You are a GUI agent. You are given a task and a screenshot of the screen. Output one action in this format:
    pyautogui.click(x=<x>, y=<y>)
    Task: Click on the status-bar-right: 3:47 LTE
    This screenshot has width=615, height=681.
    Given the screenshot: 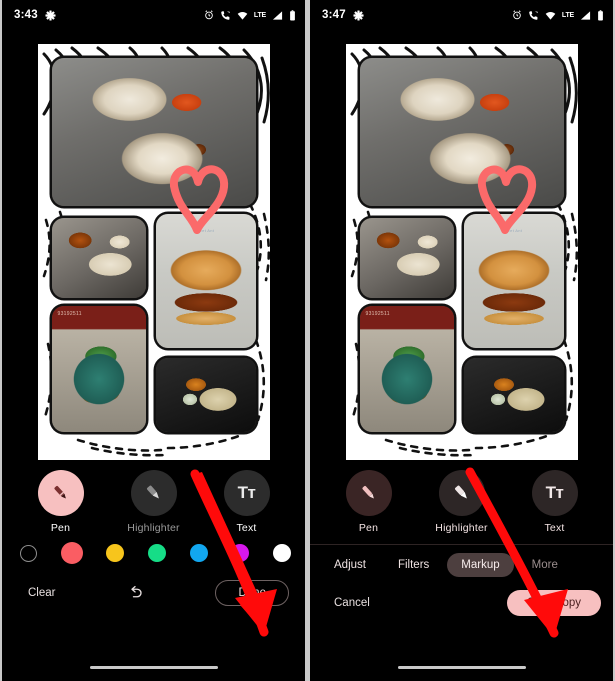 What is the action you would take?
    pyautogui.click(x=461, y=15)
    